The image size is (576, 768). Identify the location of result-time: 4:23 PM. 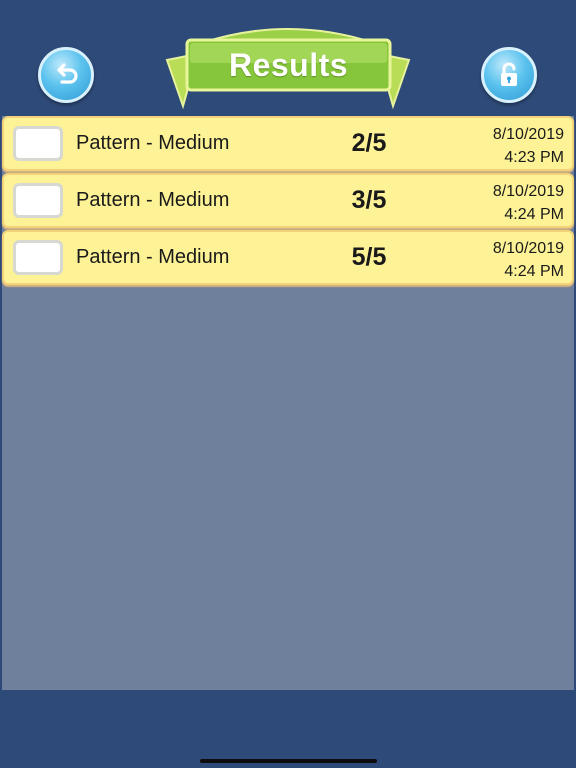
(534, 157).